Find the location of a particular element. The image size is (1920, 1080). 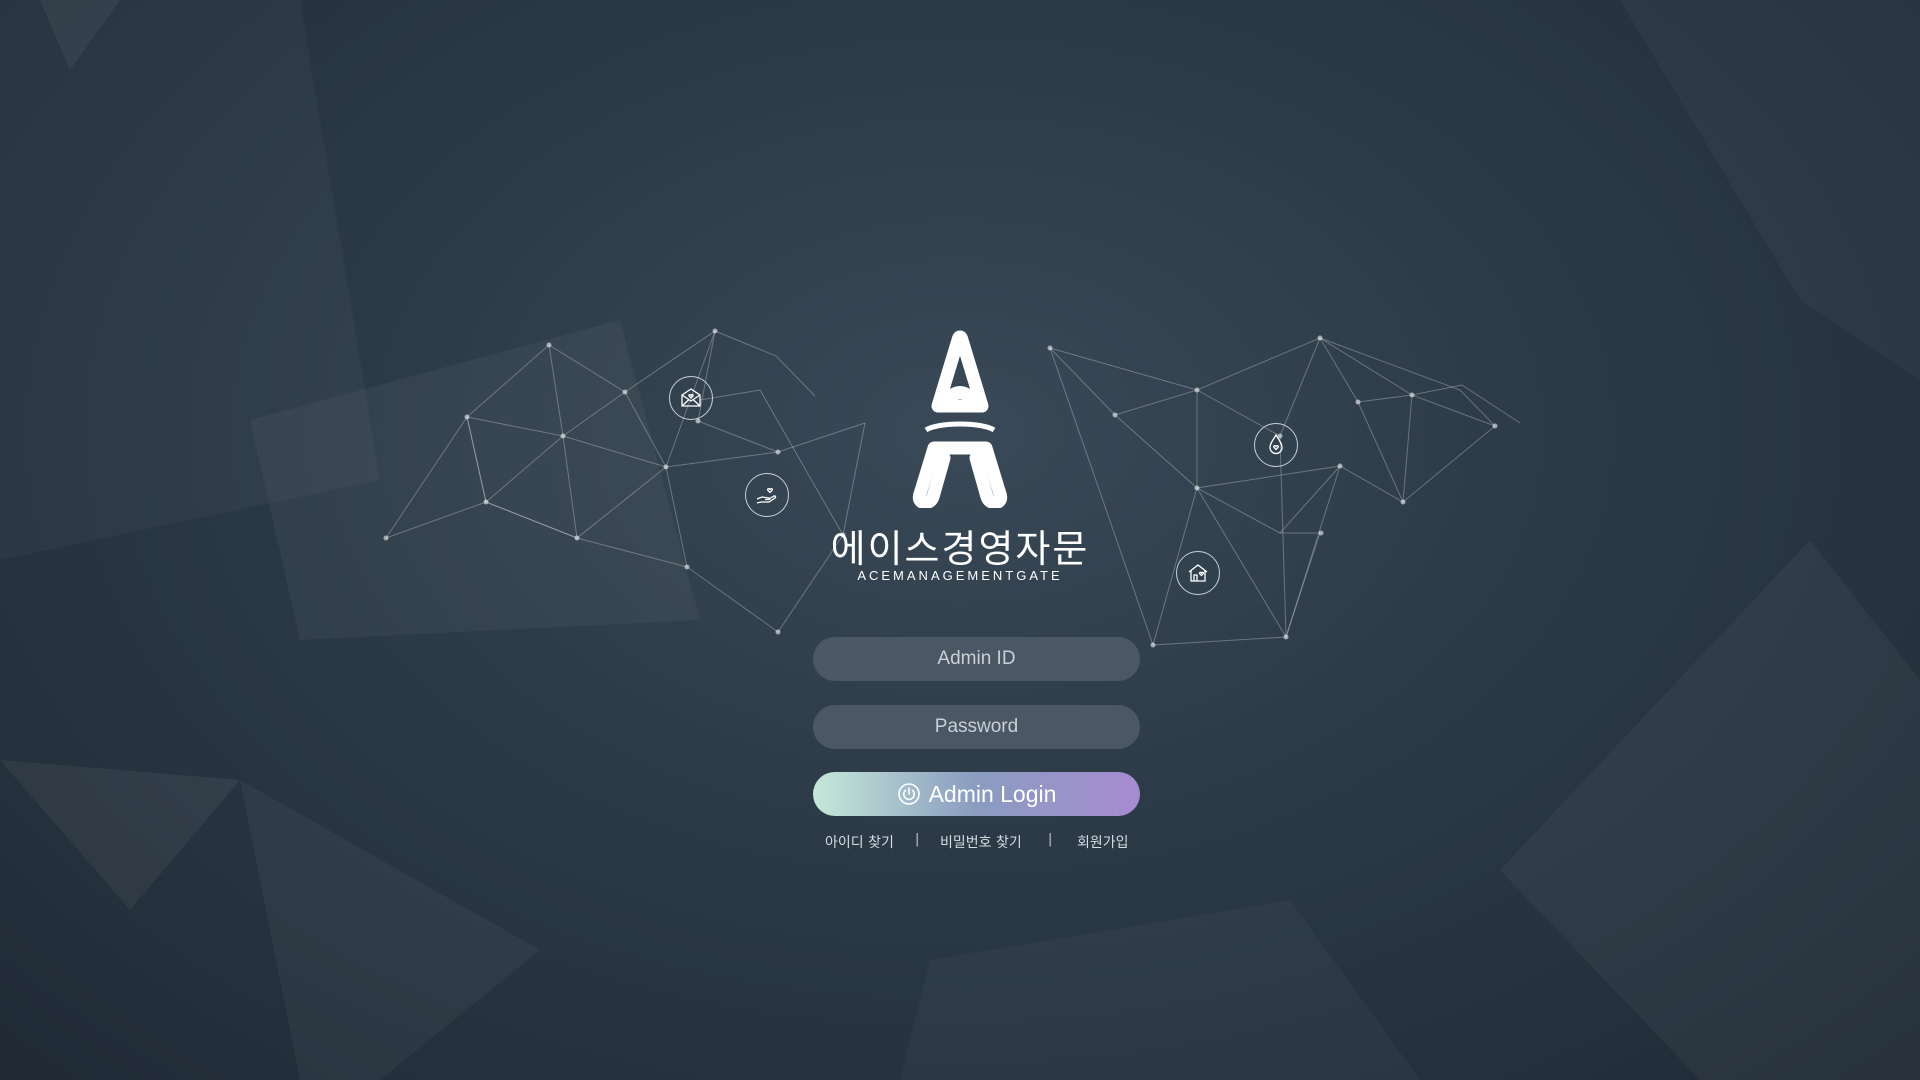

account-links: 아이디 찾기 | 비밀번호 찾기 | 회원가입 is located at coordinates (976, 843).